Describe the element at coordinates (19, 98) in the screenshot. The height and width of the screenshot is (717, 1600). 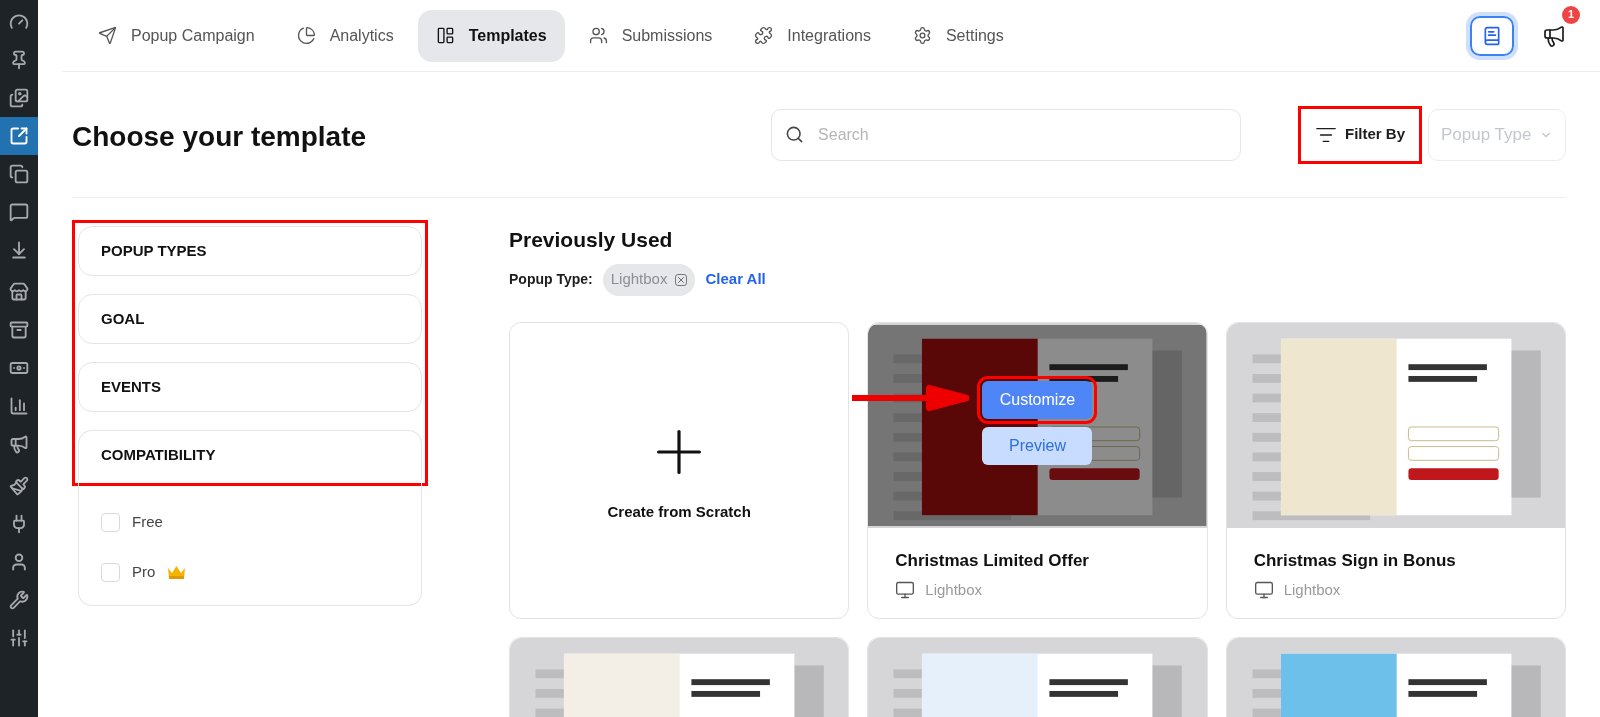
I see `images-icon` at that location.